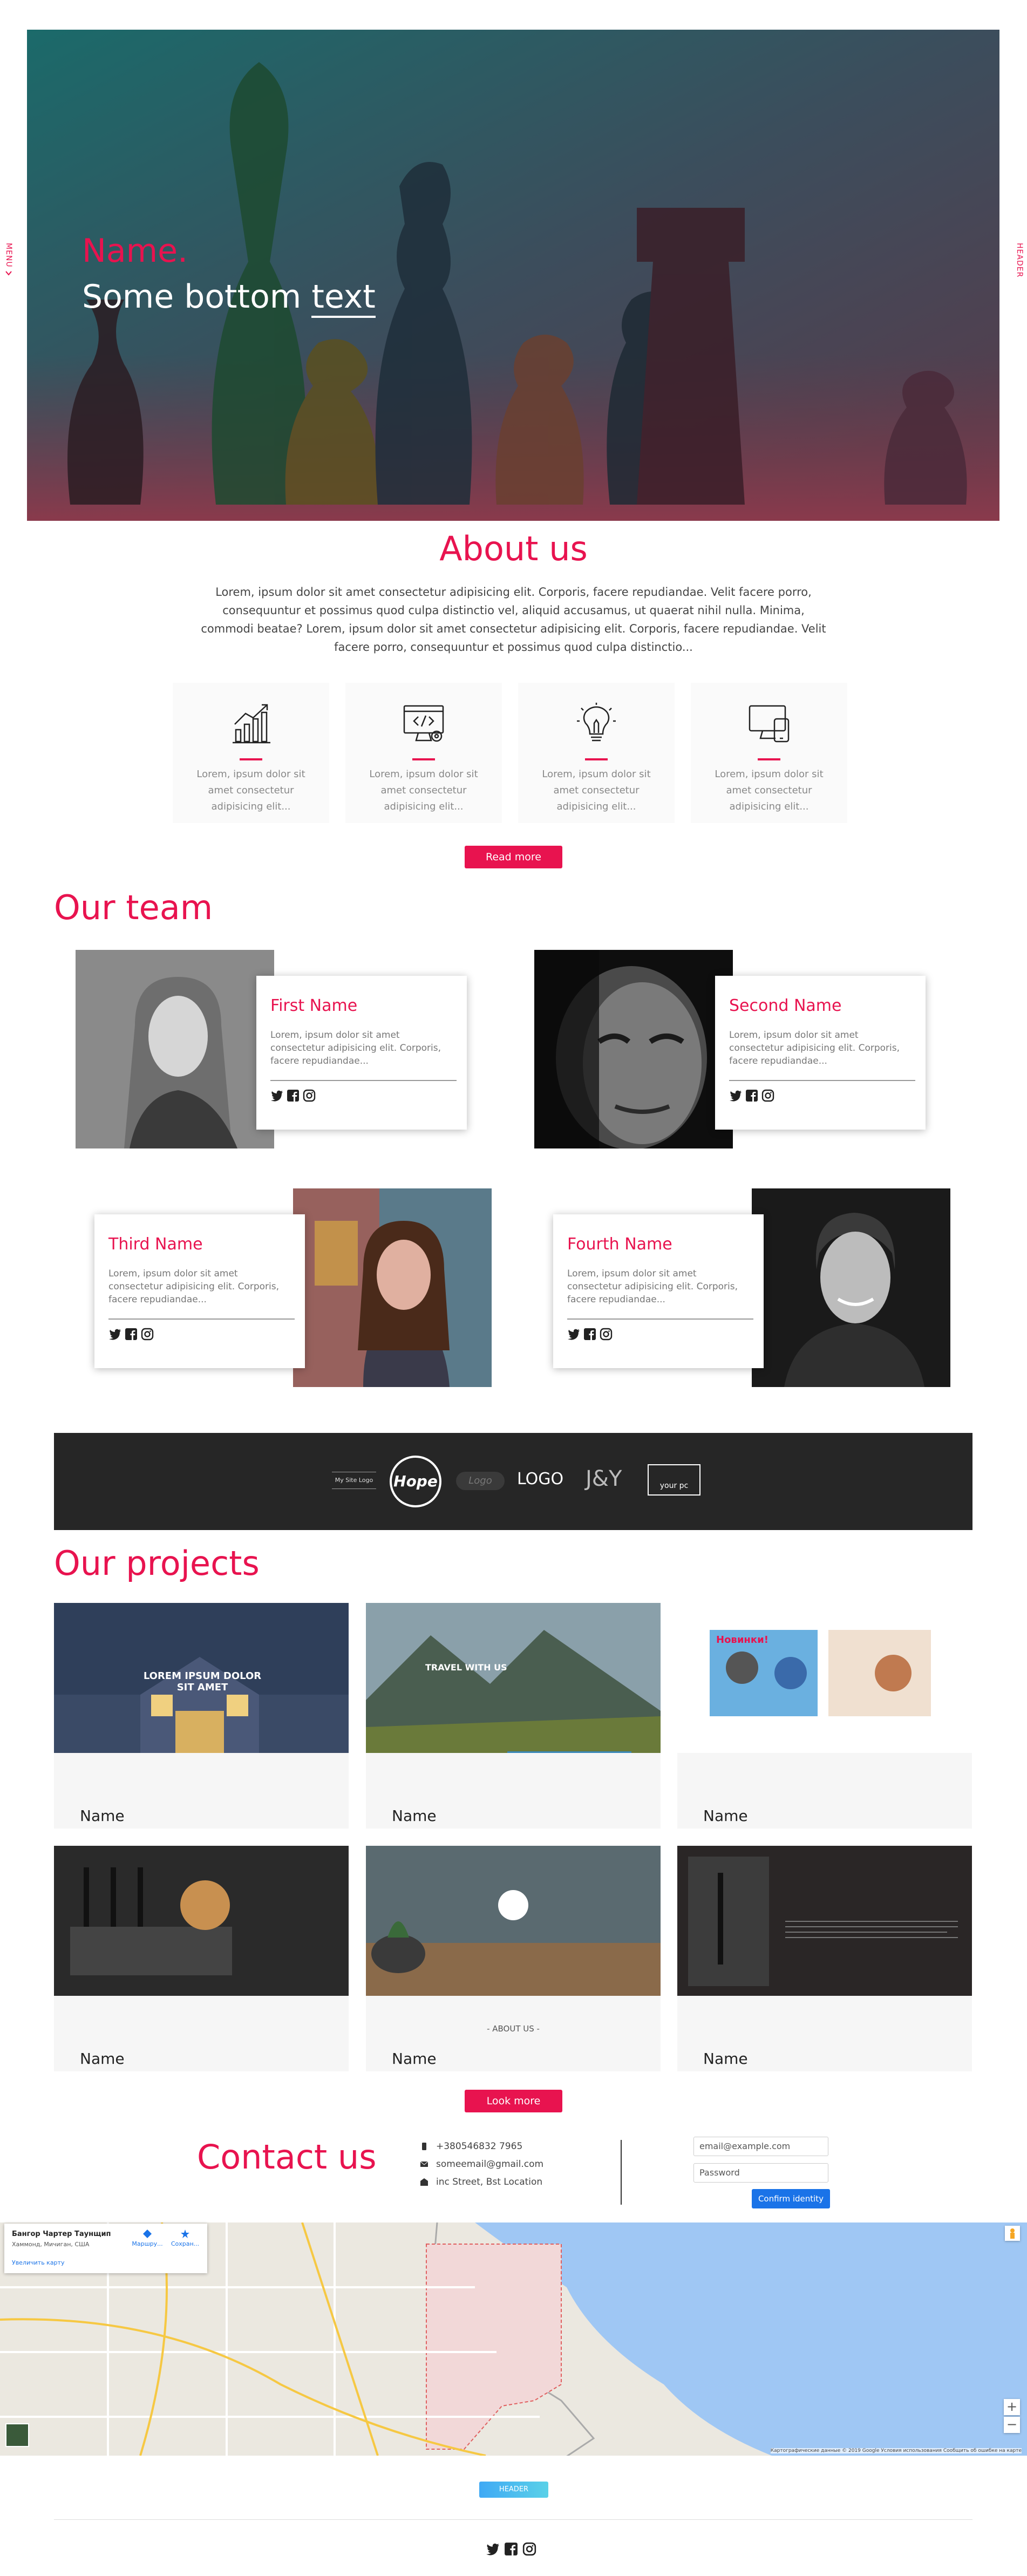  Describe the element at coordinates (157, 1563) in the screenshot. I see `projects-title: Our projects` at that location.